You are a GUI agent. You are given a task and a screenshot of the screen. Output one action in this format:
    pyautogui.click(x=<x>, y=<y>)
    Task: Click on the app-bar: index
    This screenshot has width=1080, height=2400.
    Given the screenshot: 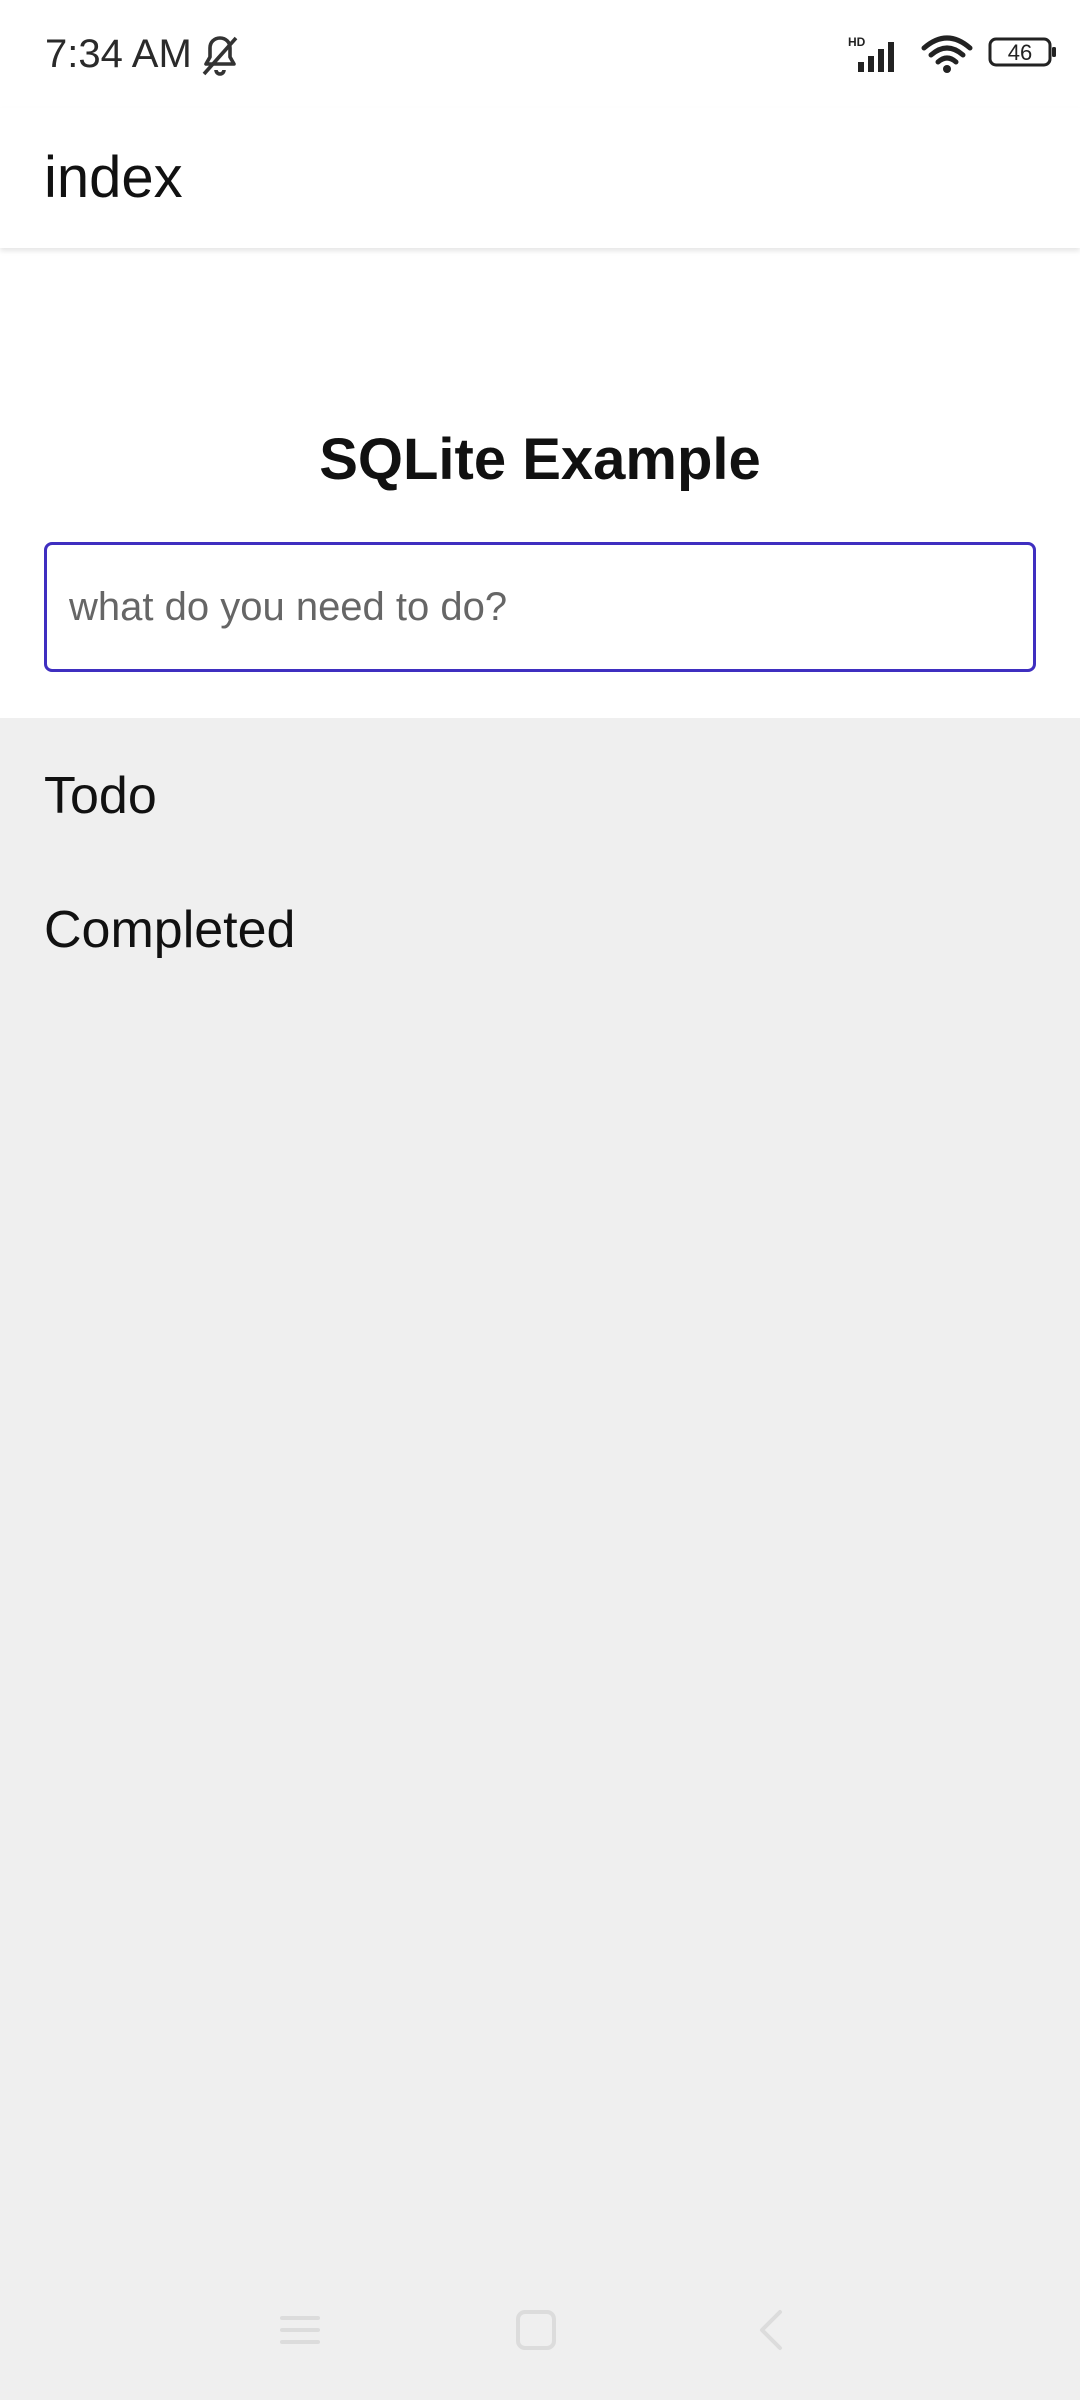 What is the action you would take?
    pyautogui.click(x=540, y=178)
    